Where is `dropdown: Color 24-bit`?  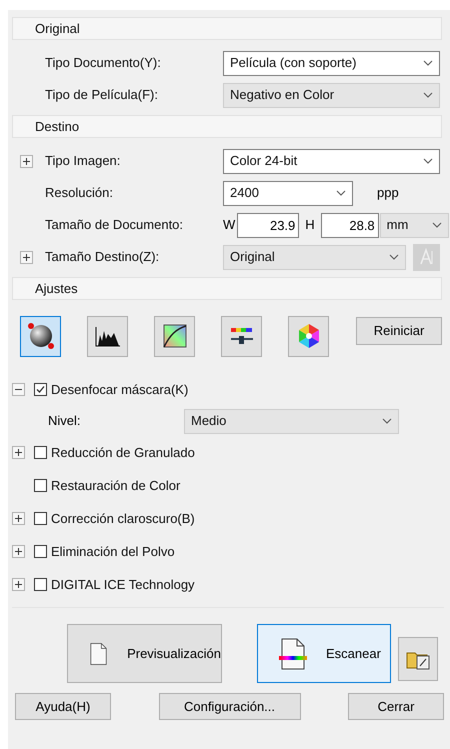
dropdown: Color 24-bit is located at coordinates (331, 161).